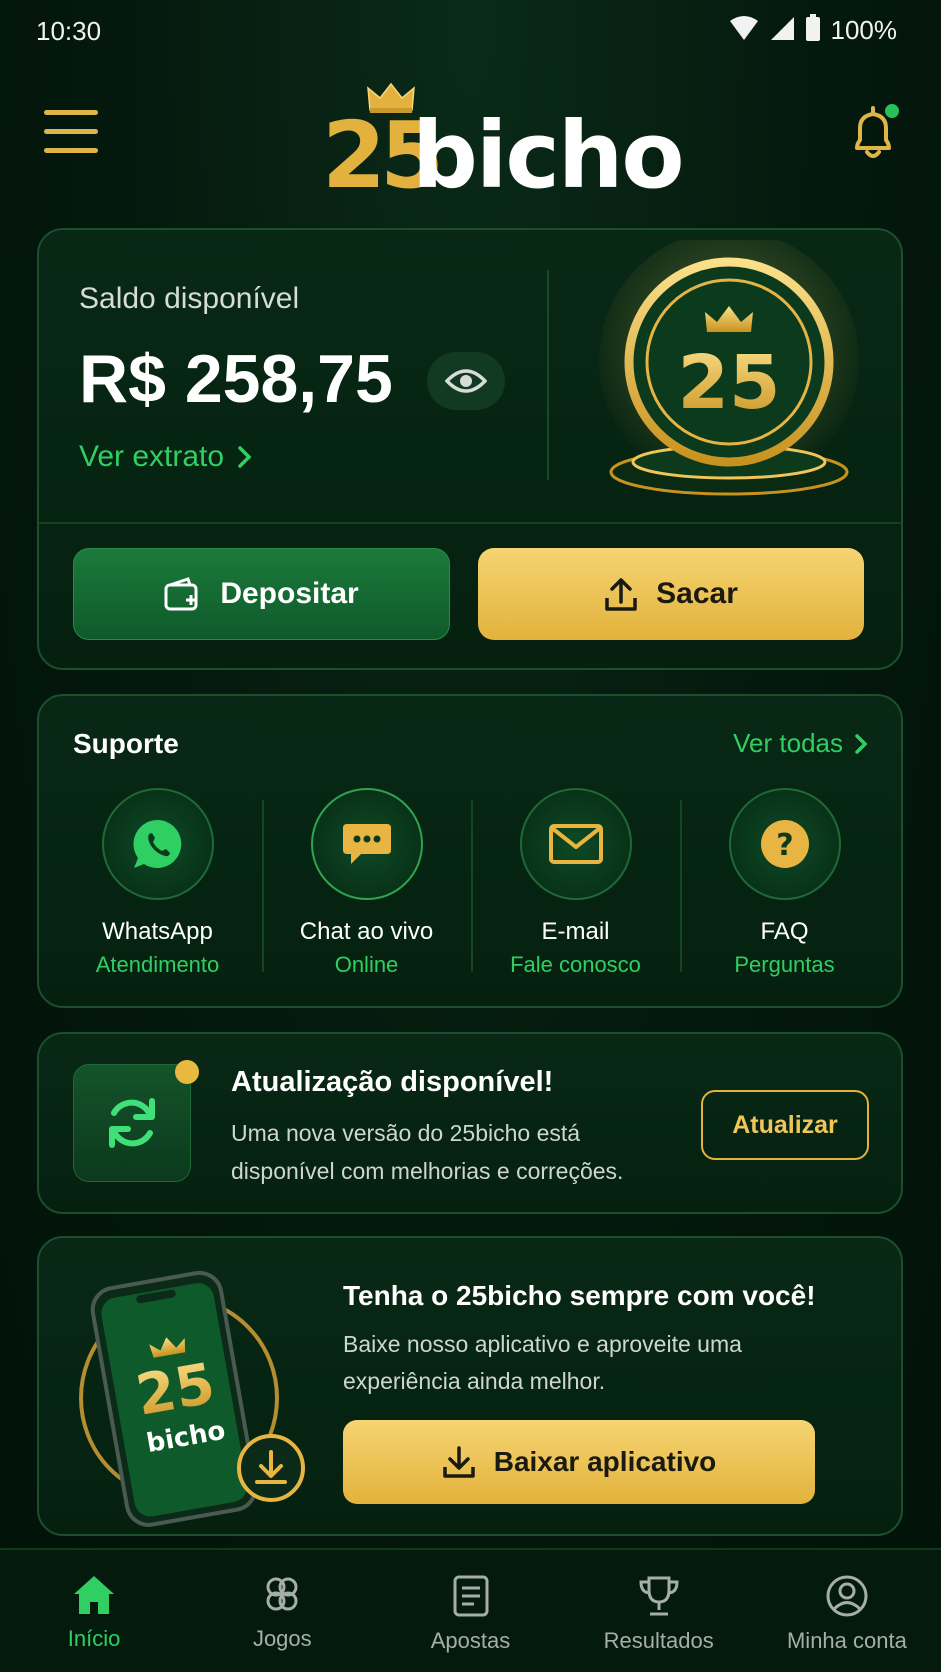  I want to click on trophy-icon, so click(659, 1596).